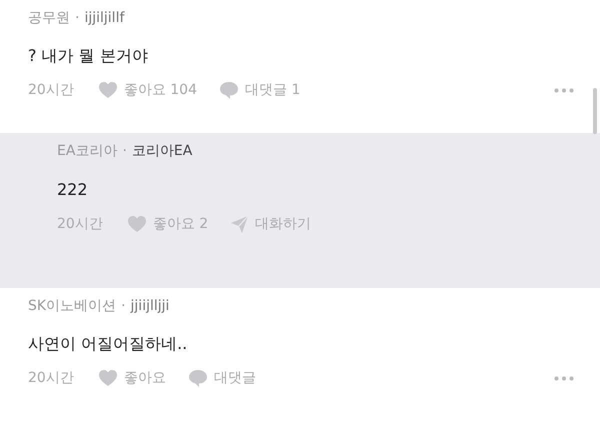  Describe the element at coordinates (150, 306) in the screenshot. I see `nickname: jjiijlljji` at that location.